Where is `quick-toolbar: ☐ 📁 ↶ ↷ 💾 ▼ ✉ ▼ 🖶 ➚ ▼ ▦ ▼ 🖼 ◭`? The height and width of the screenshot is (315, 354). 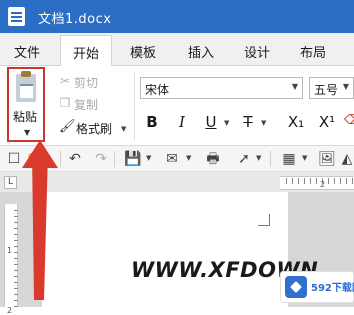 quick-toolbar: ☐ 📁 ↶ ↷ 💾 ▼ ✉ ▼ 🖶 ➚ ▼ ▦ ▼ 🖼 ◭ is located at coordinates (177, 159).